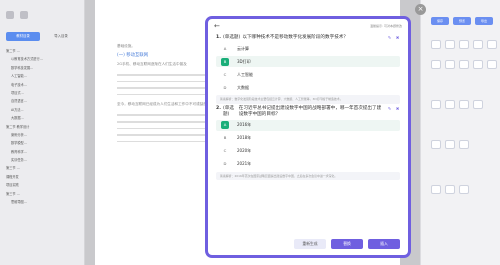 The height and width of the screenshot is (265, 500). What do you see at coordinates (244, 151) in the screenshot?
I see `option-text: 2020年` at bounding box center [244, 151].